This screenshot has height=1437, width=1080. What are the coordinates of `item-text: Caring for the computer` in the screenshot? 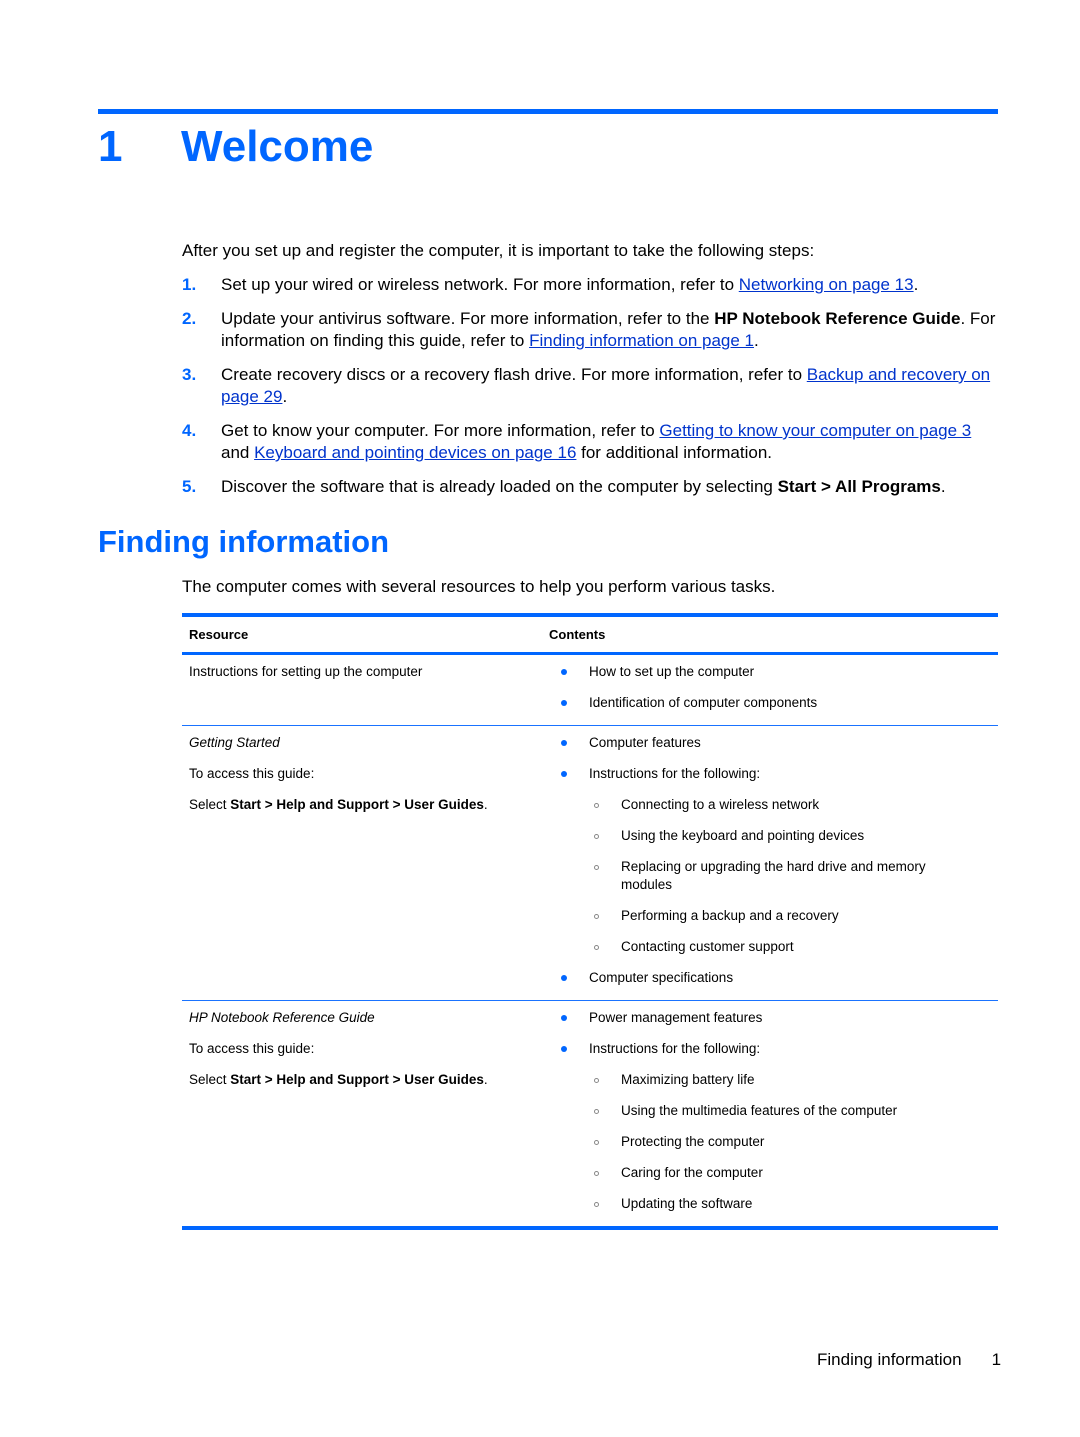 It's located at (692, 1172).